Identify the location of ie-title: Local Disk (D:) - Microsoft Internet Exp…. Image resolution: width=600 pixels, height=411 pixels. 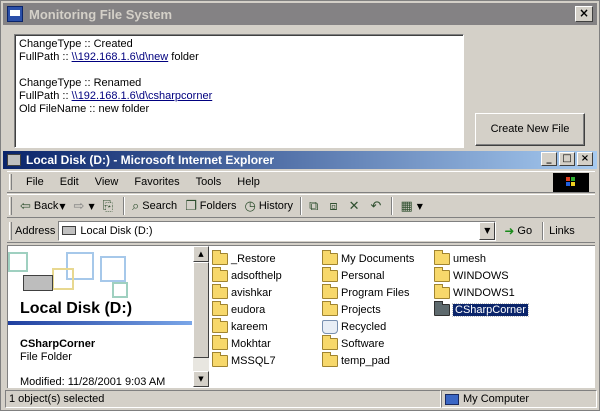
(150, 160).